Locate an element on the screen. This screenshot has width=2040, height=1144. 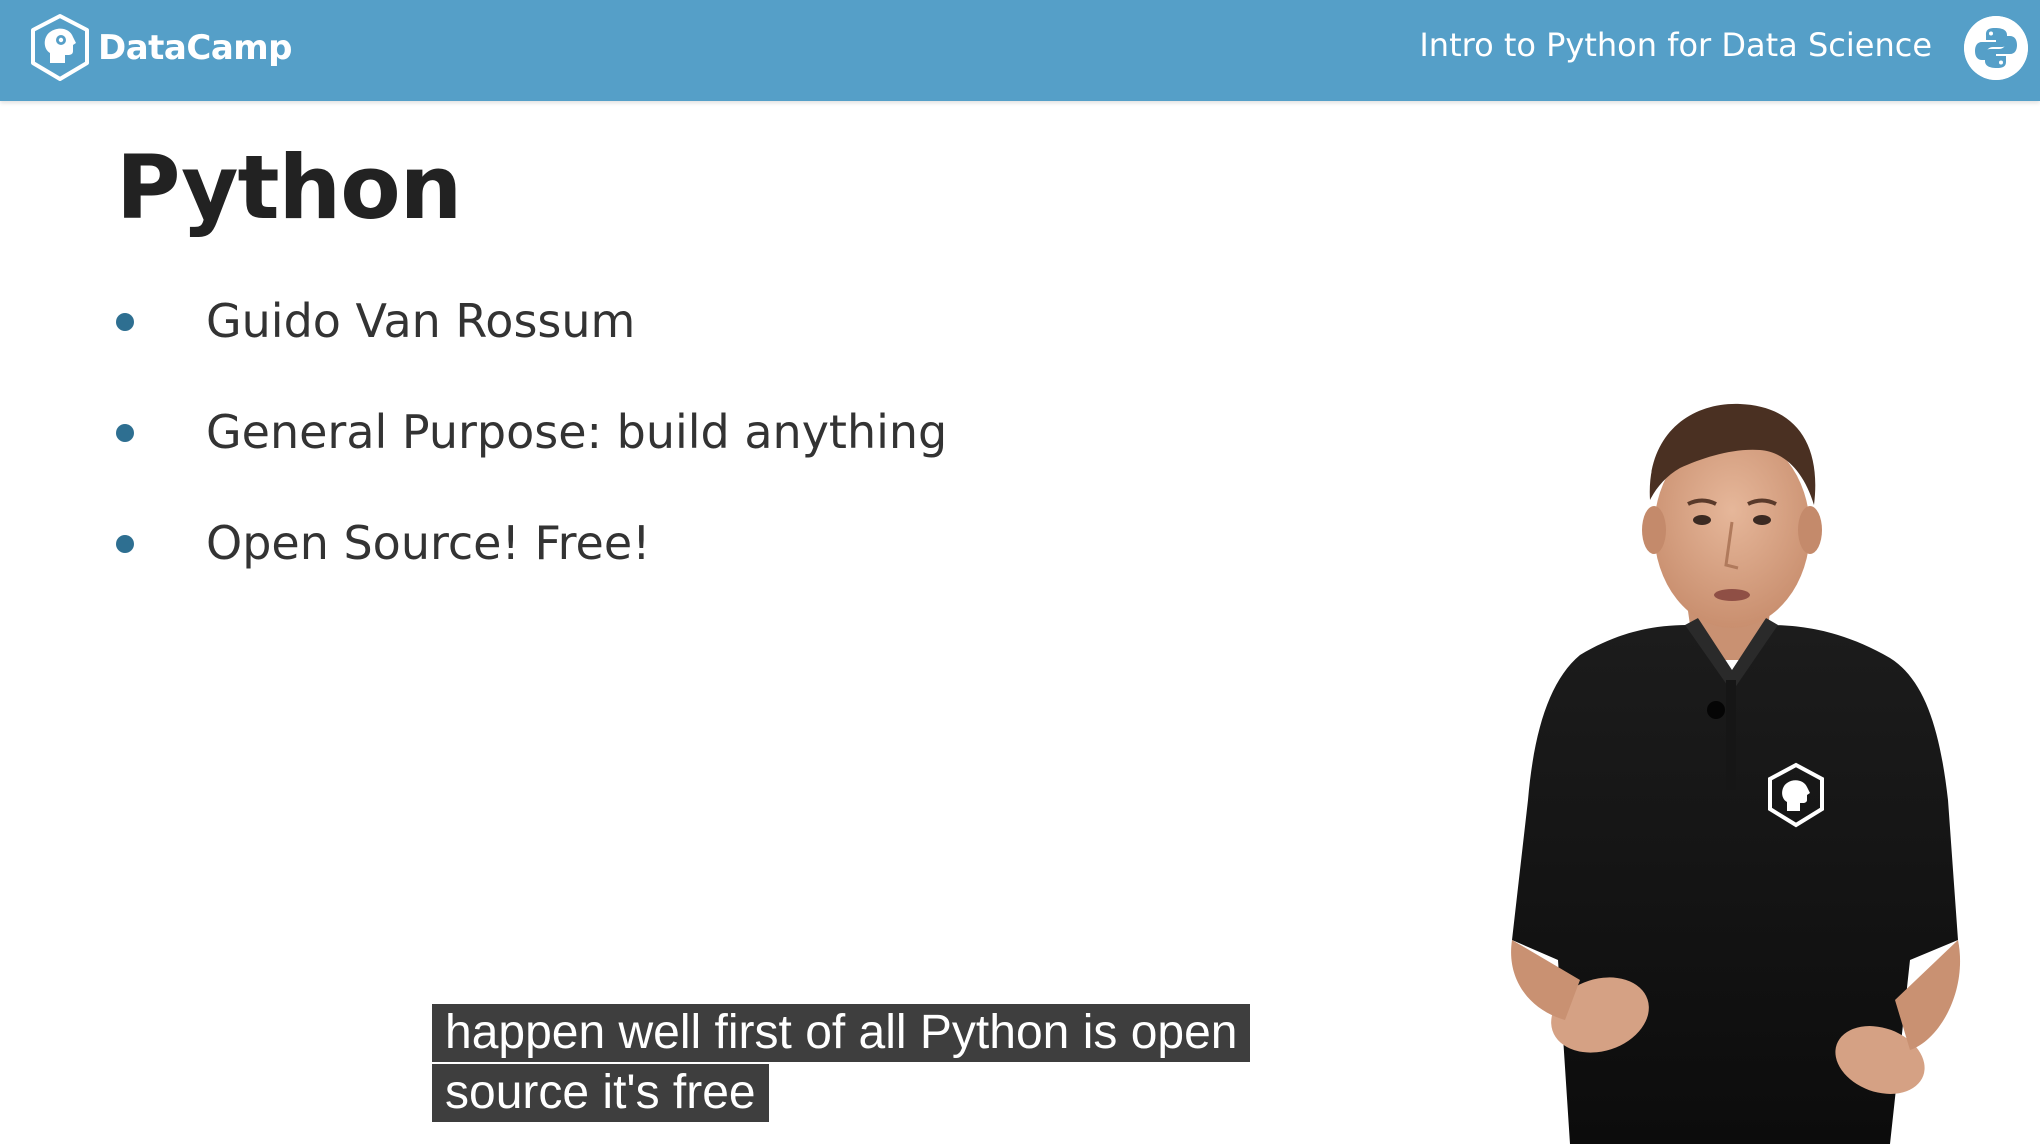
python-logo-icon is located at coordinates (1996, 48).